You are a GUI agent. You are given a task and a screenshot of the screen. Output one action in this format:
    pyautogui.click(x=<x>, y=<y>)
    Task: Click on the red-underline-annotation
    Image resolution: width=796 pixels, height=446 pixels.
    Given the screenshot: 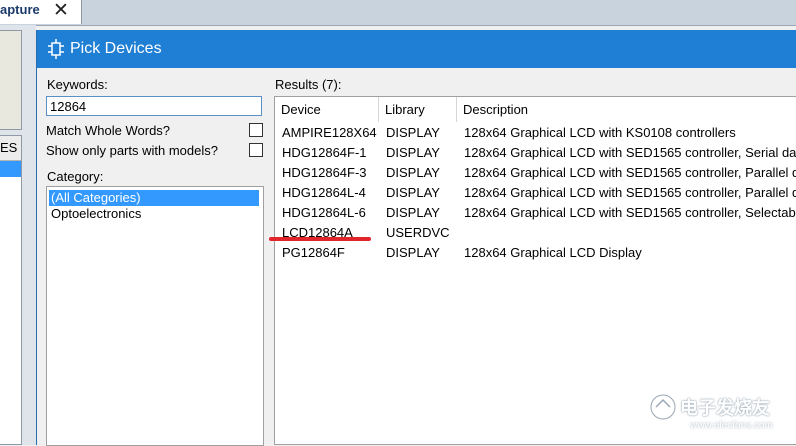 What is the action you would take?
    pyautogui.click(x=320, y=239)
    